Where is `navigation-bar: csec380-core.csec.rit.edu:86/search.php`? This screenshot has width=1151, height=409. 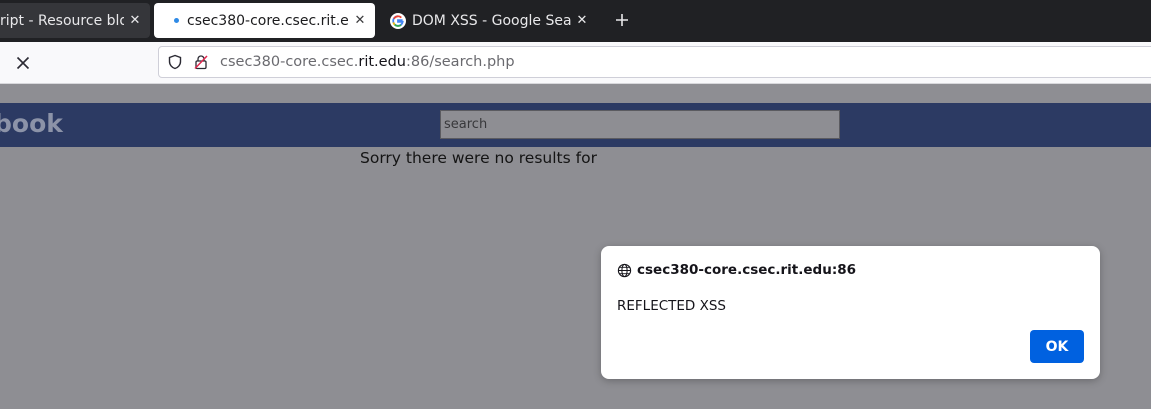 navigation-bar: csec380-core.csec.rit.edu:86/search.php is located at coordinates (575, 63).